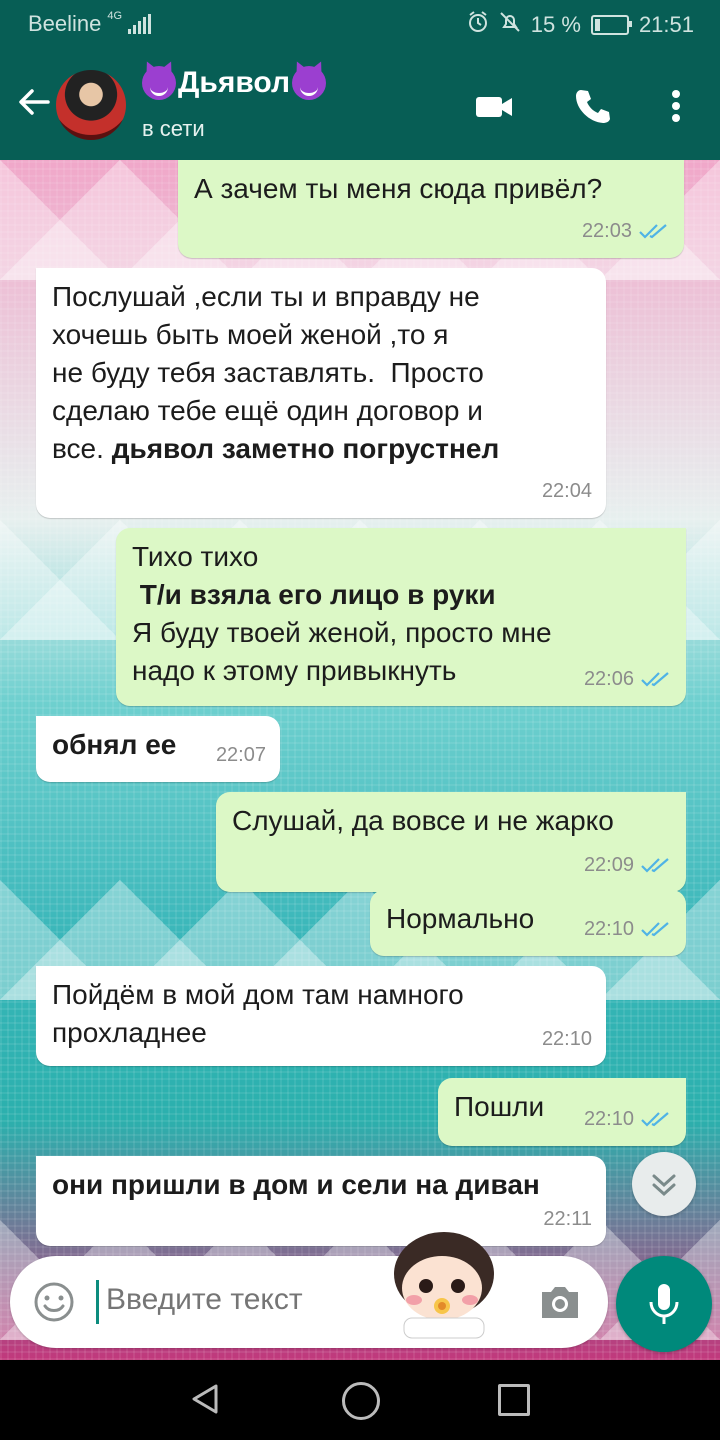 This screenshot has height=1440, width=720. I want to click on message-text: Слушай, да вовсе и не жарко, so click(423, 820).